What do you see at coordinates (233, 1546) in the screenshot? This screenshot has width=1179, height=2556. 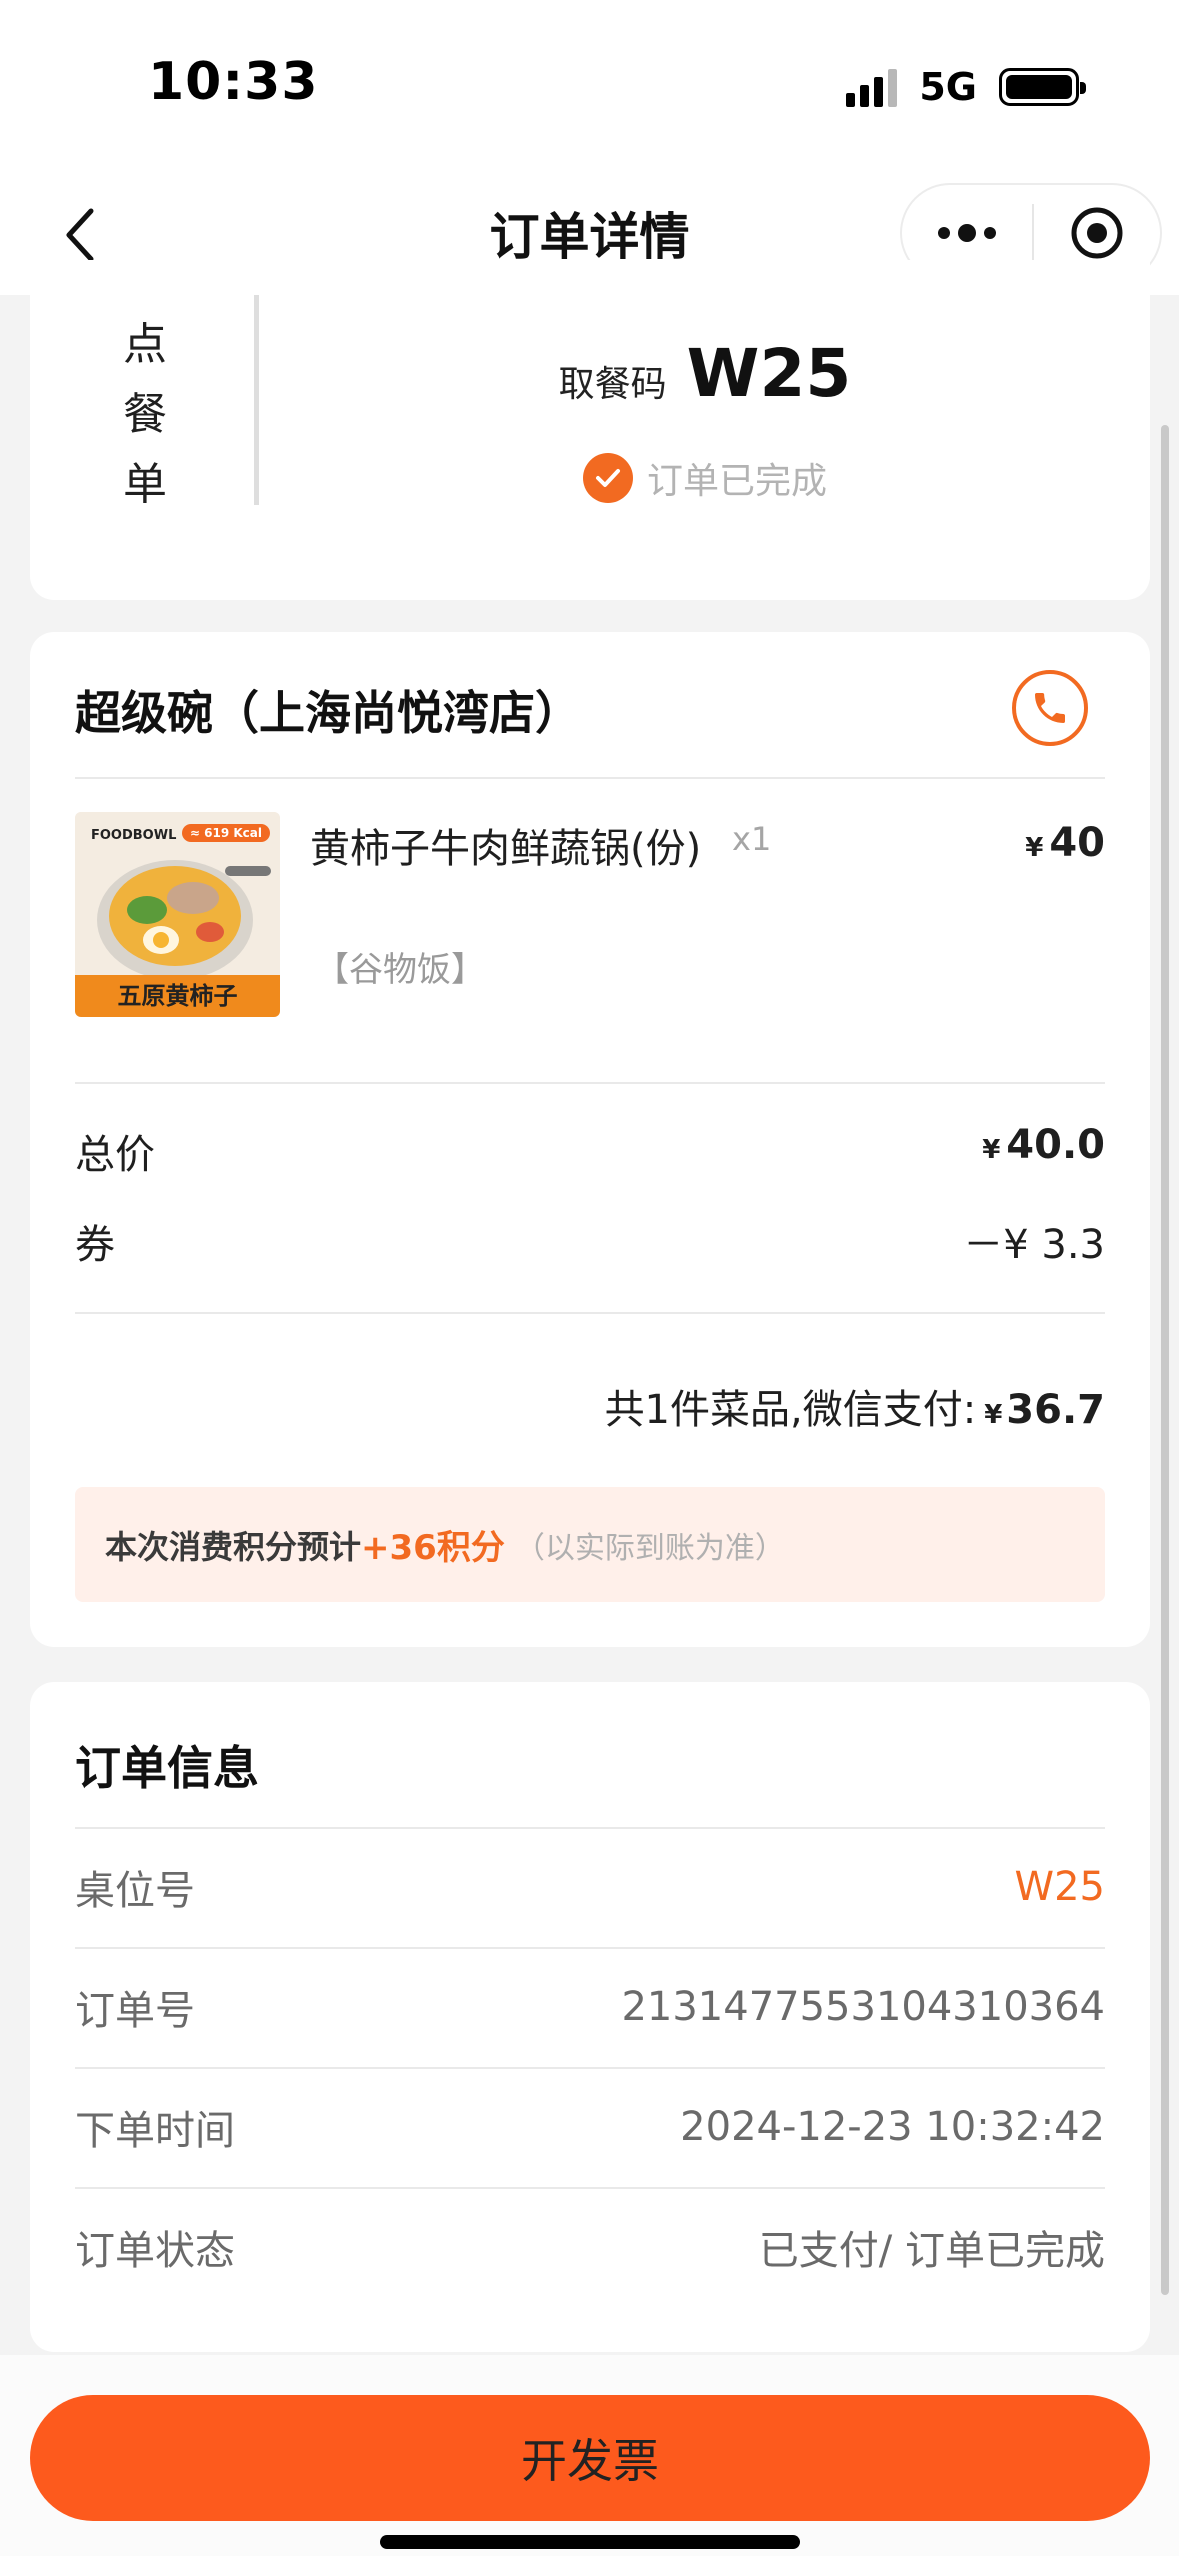 I see `points-text: 本次消费积分预计` at bounding box center [233, 1546].